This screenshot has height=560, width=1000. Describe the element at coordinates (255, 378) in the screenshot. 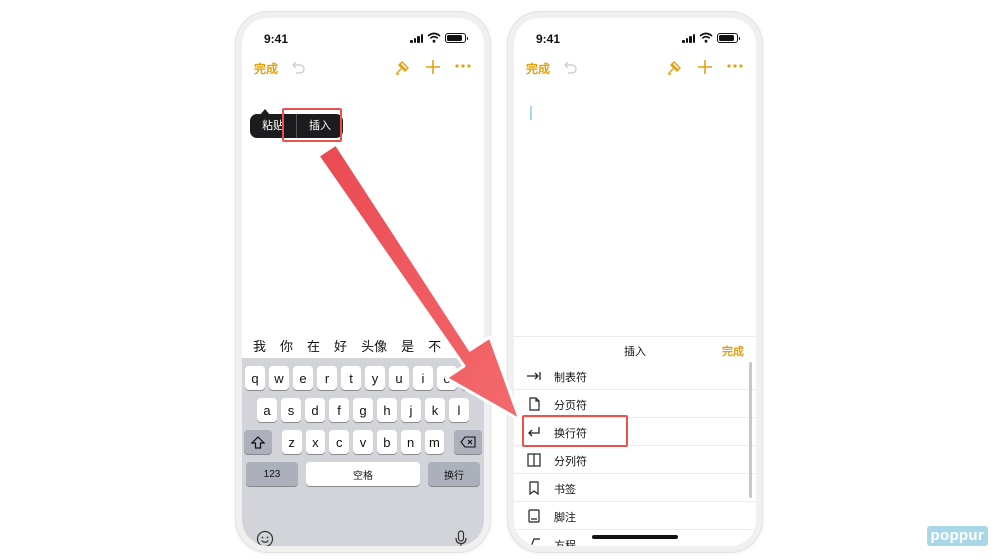

I see `key: q` at that location.